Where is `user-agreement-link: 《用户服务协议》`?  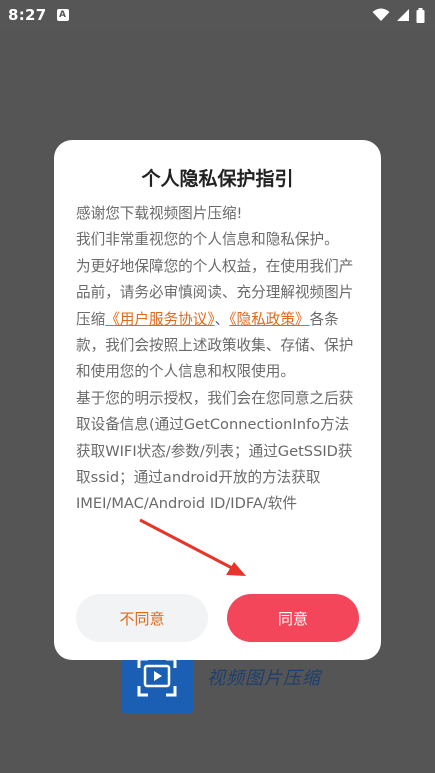 user-agreement-link: 《用户服务协议》 is located at coordinates (159, 319).